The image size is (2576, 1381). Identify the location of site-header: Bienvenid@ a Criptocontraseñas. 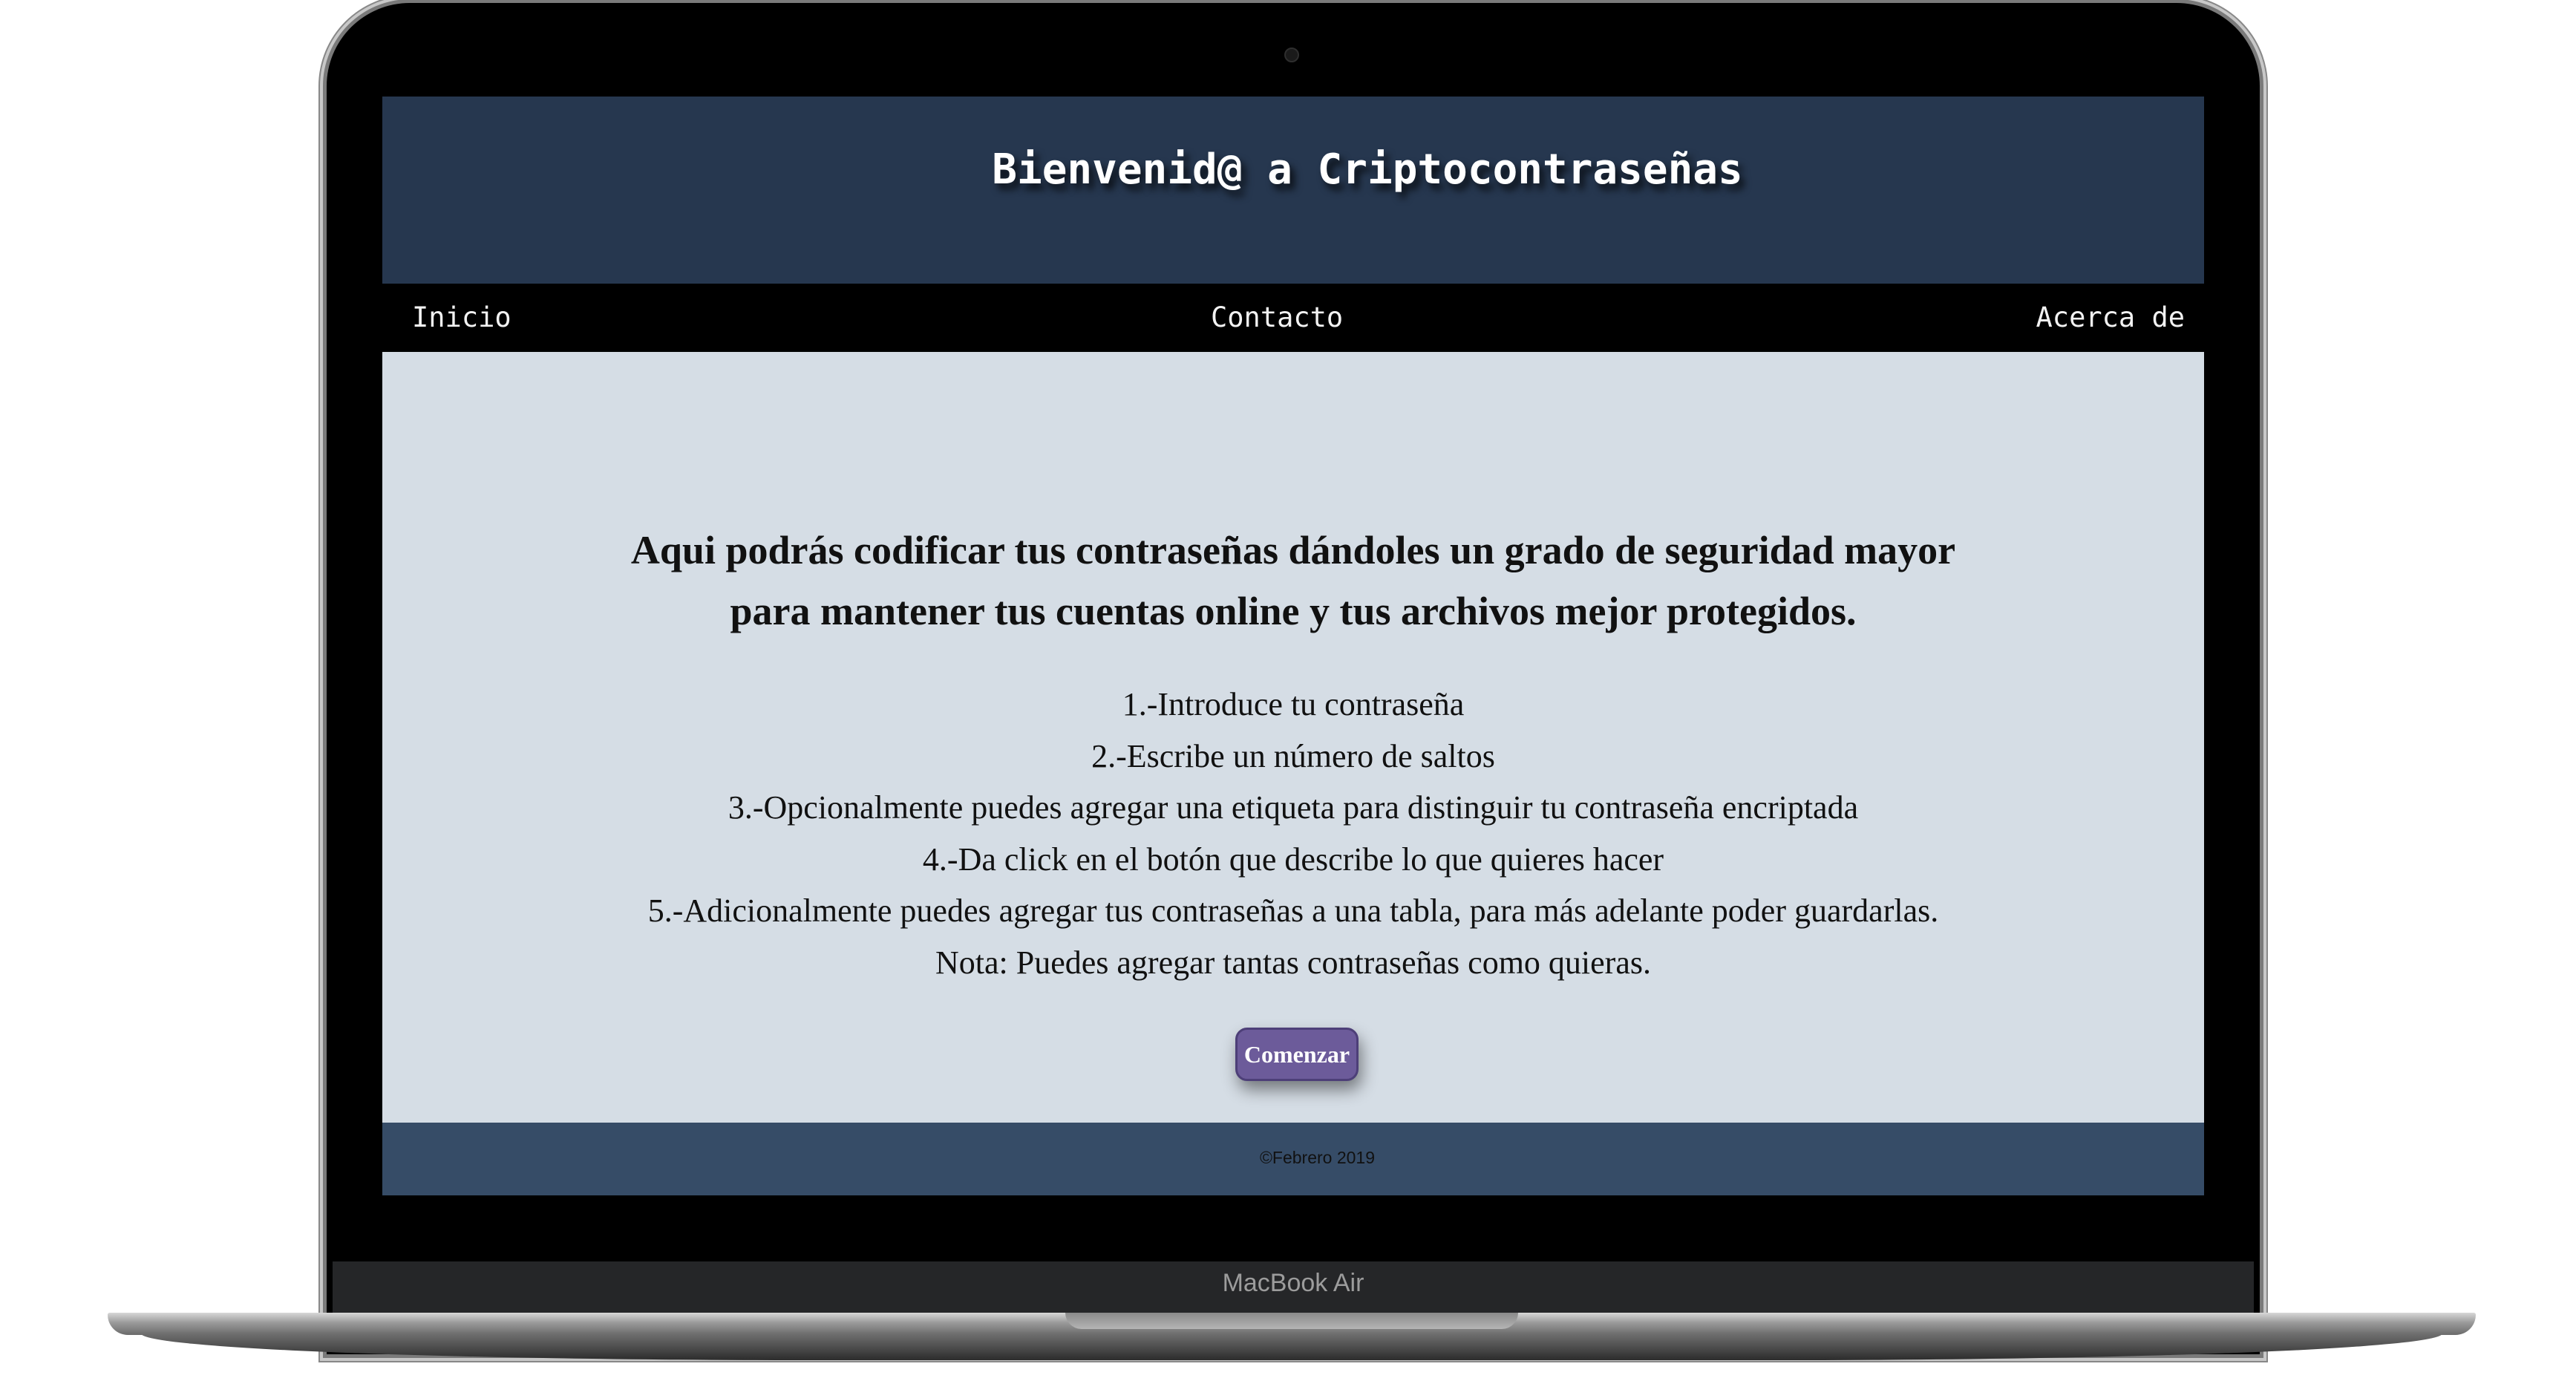
(1293, 190).